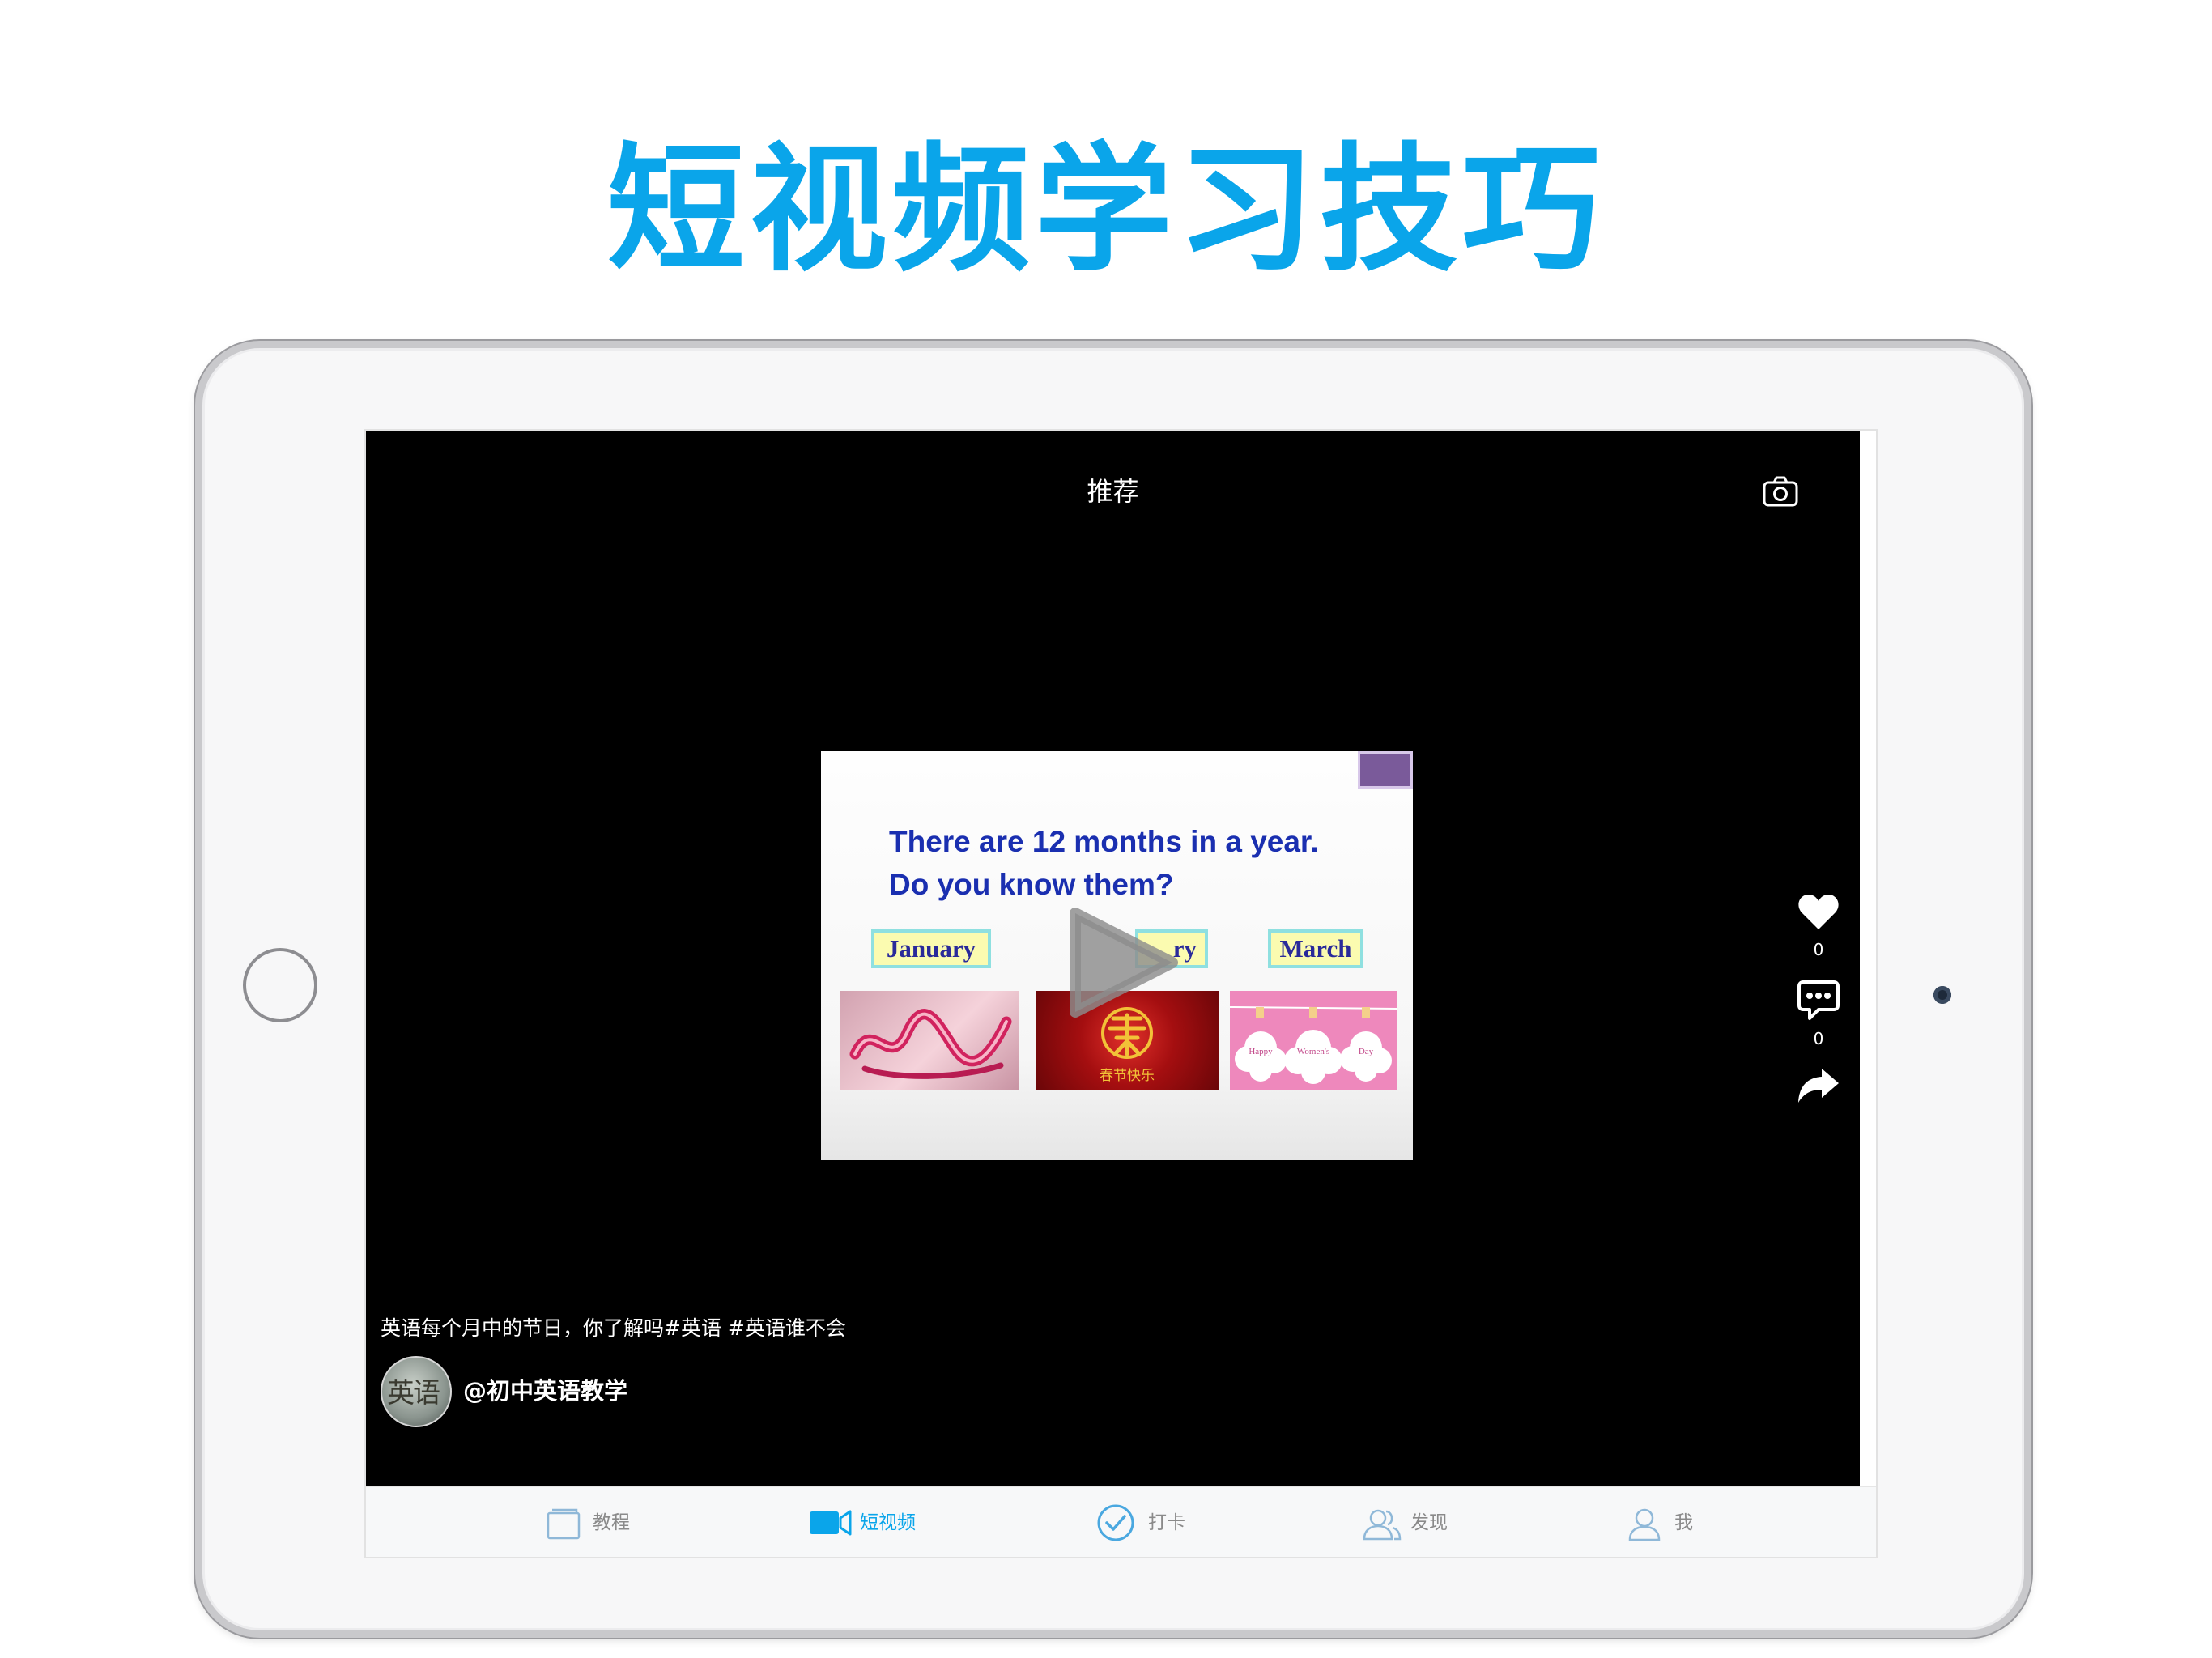 The width and height of the screenshot is (2212, 1658). Describe the element at coordinates (1780, 491) in the screenshot. I see `camera-icon` at that location.